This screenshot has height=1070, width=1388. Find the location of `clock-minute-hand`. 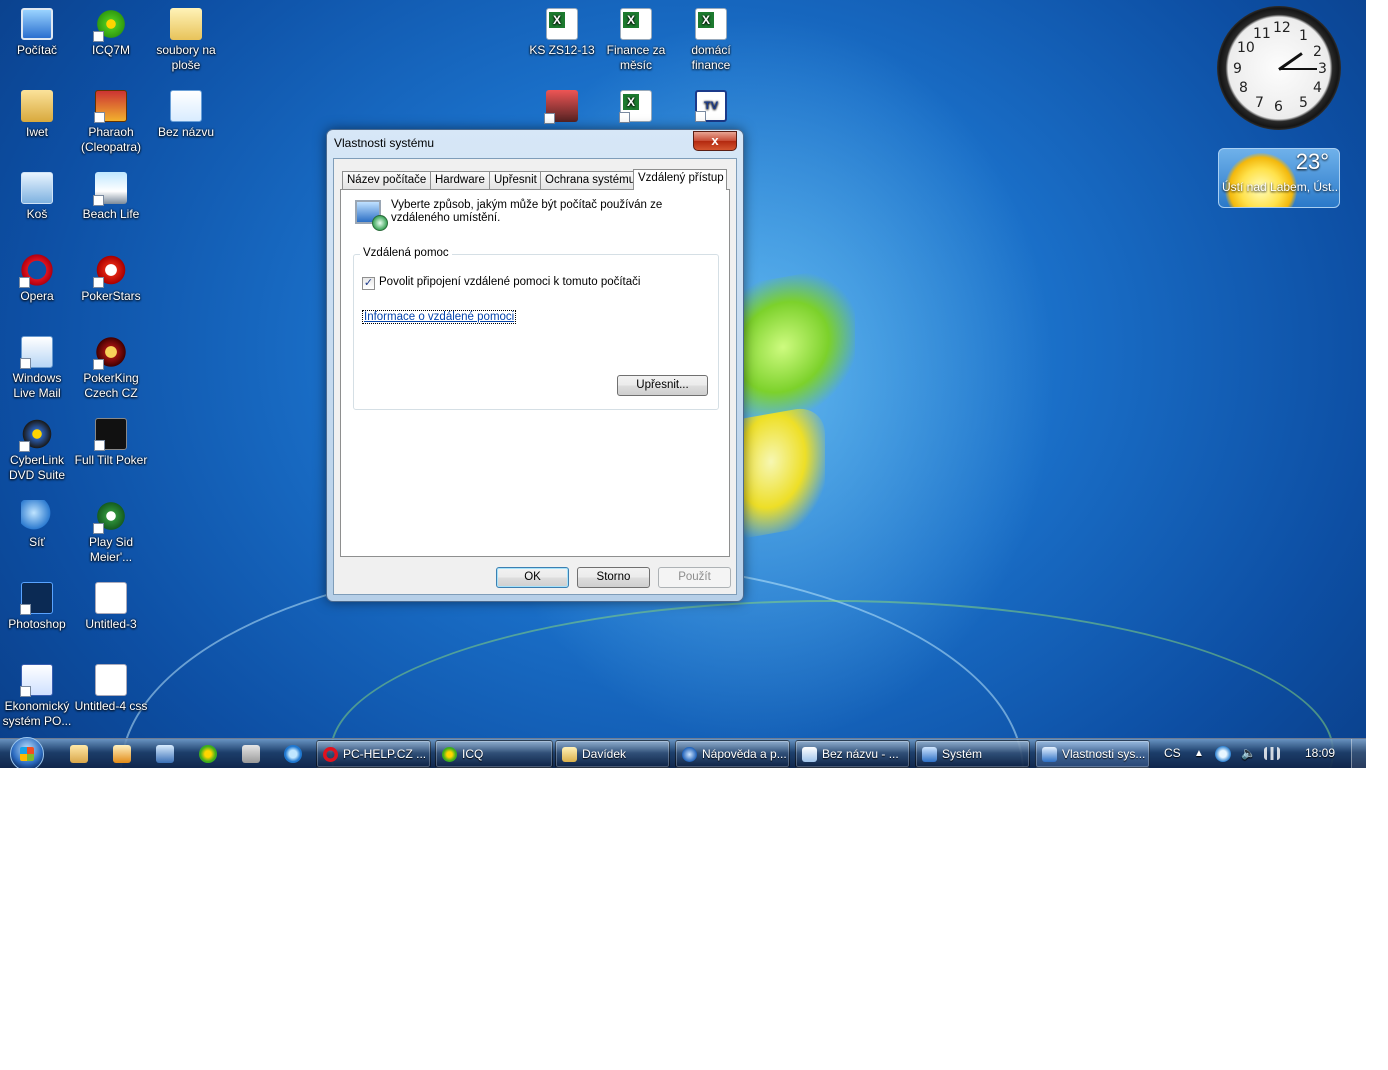

clock-minute-hand is located at coordinates (1298, 69).